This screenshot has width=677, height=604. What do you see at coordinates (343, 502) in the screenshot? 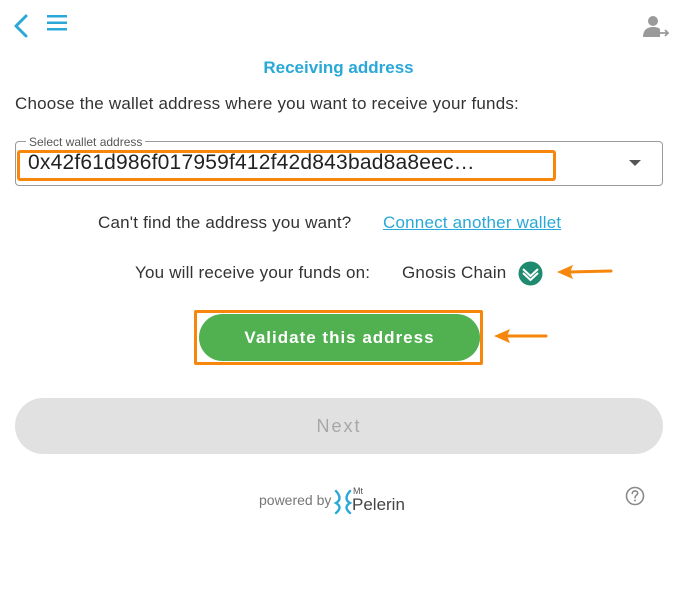
I see `mt-pelerin-logo-icon` at bounding box center [343, 502].